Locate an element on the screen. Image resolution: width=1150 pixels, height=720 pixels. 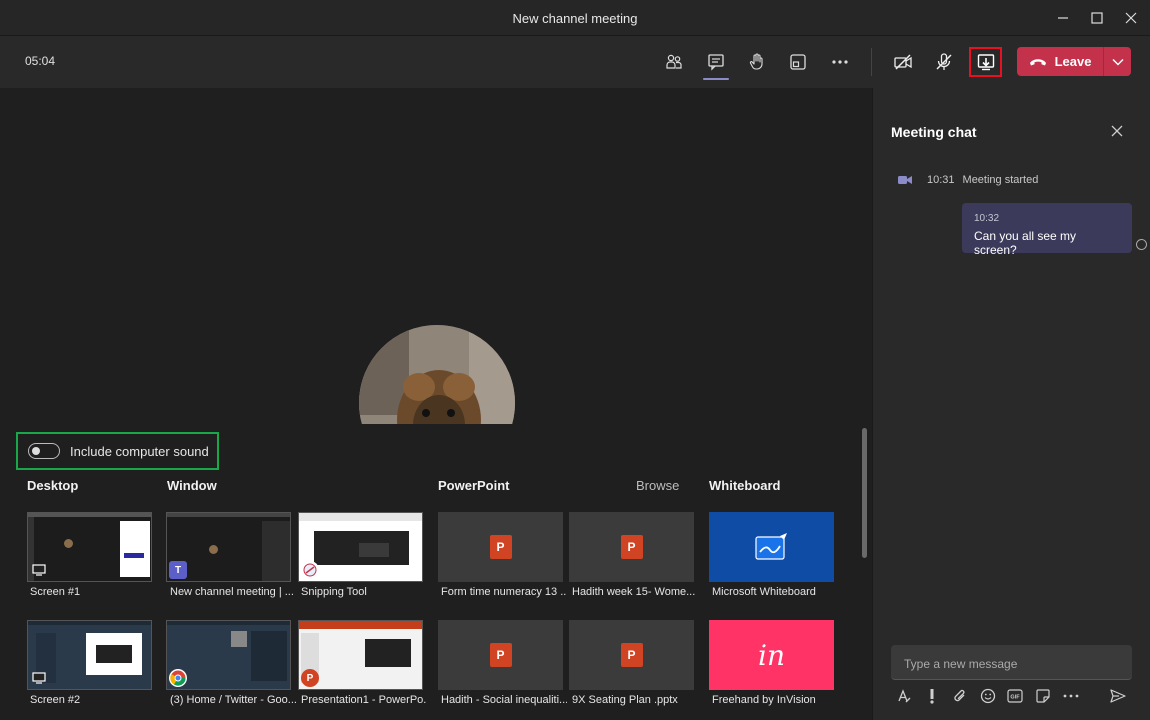
ppt-hadith-week-thumb: P is located at coordinates (631, 547).